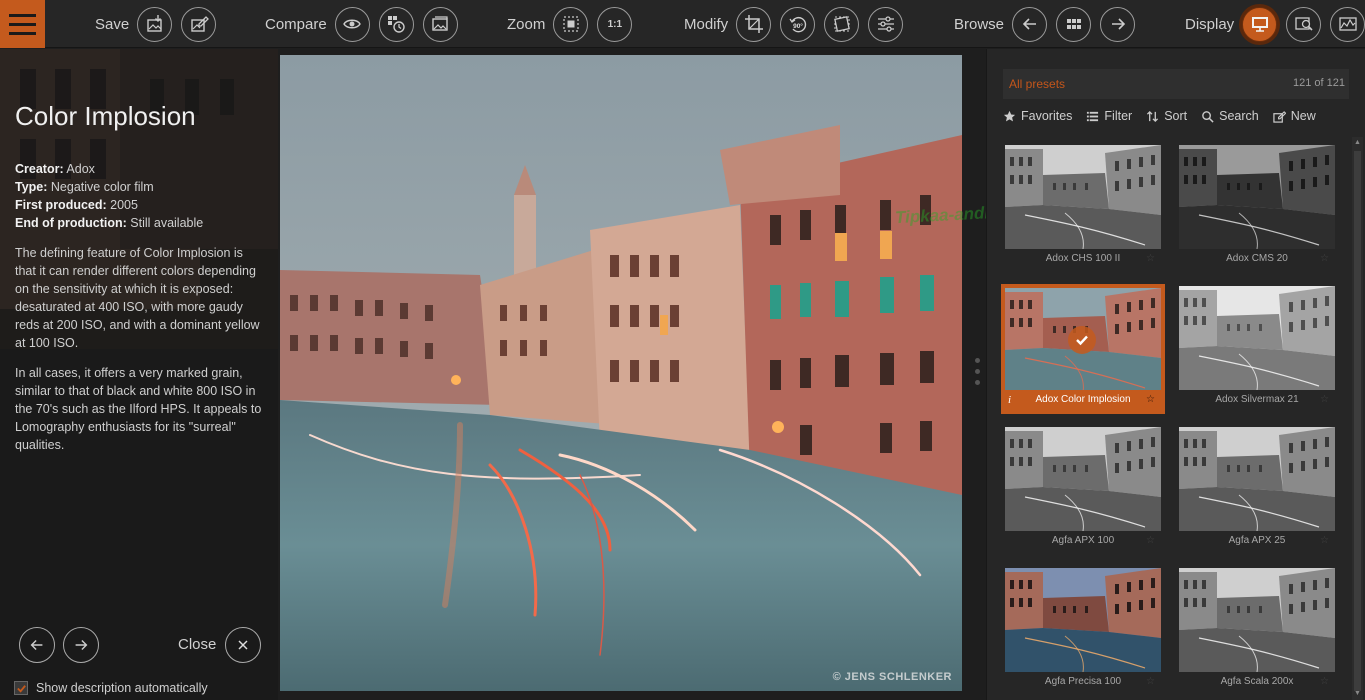 Image resolution: width=1365 pixels, height=700 pixels. What do you see at coordinates (80, 169) in the screenshot?
I see `creator-value: Adox` at bounding box center [80, 169].